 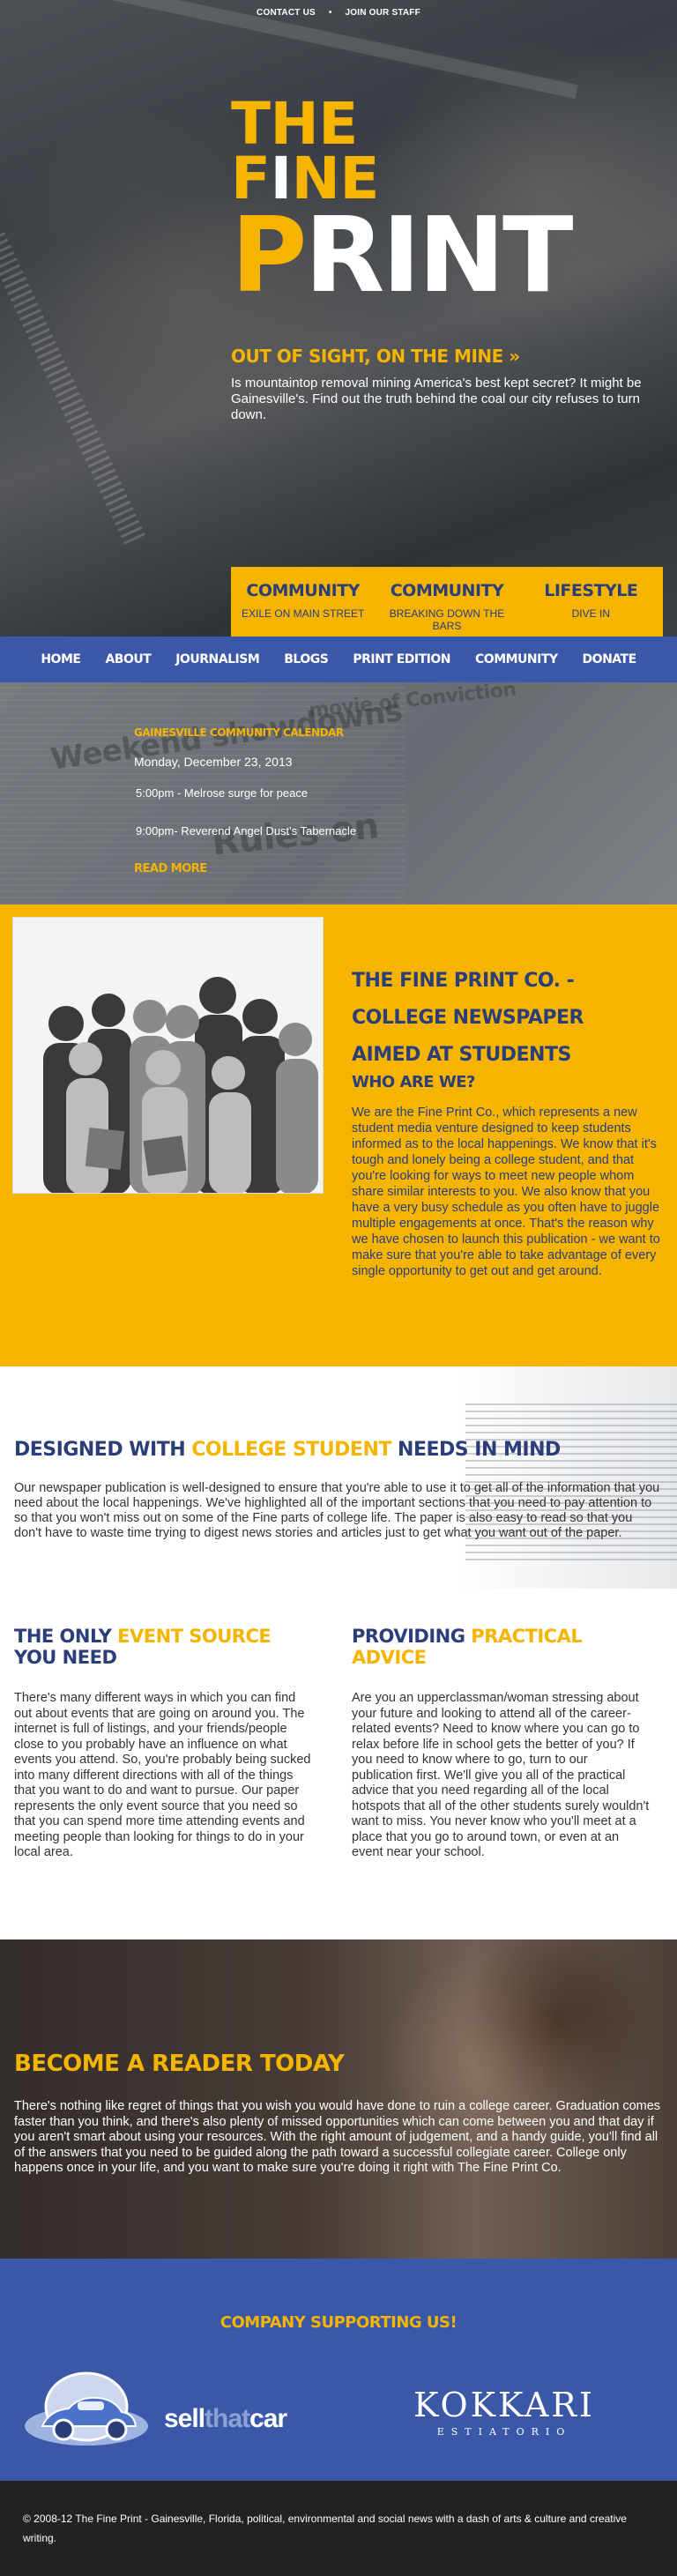 I want to click on calendar-title: GAINESVILLE COMMUNITY CALENDAR, so click(x=239, y=733).